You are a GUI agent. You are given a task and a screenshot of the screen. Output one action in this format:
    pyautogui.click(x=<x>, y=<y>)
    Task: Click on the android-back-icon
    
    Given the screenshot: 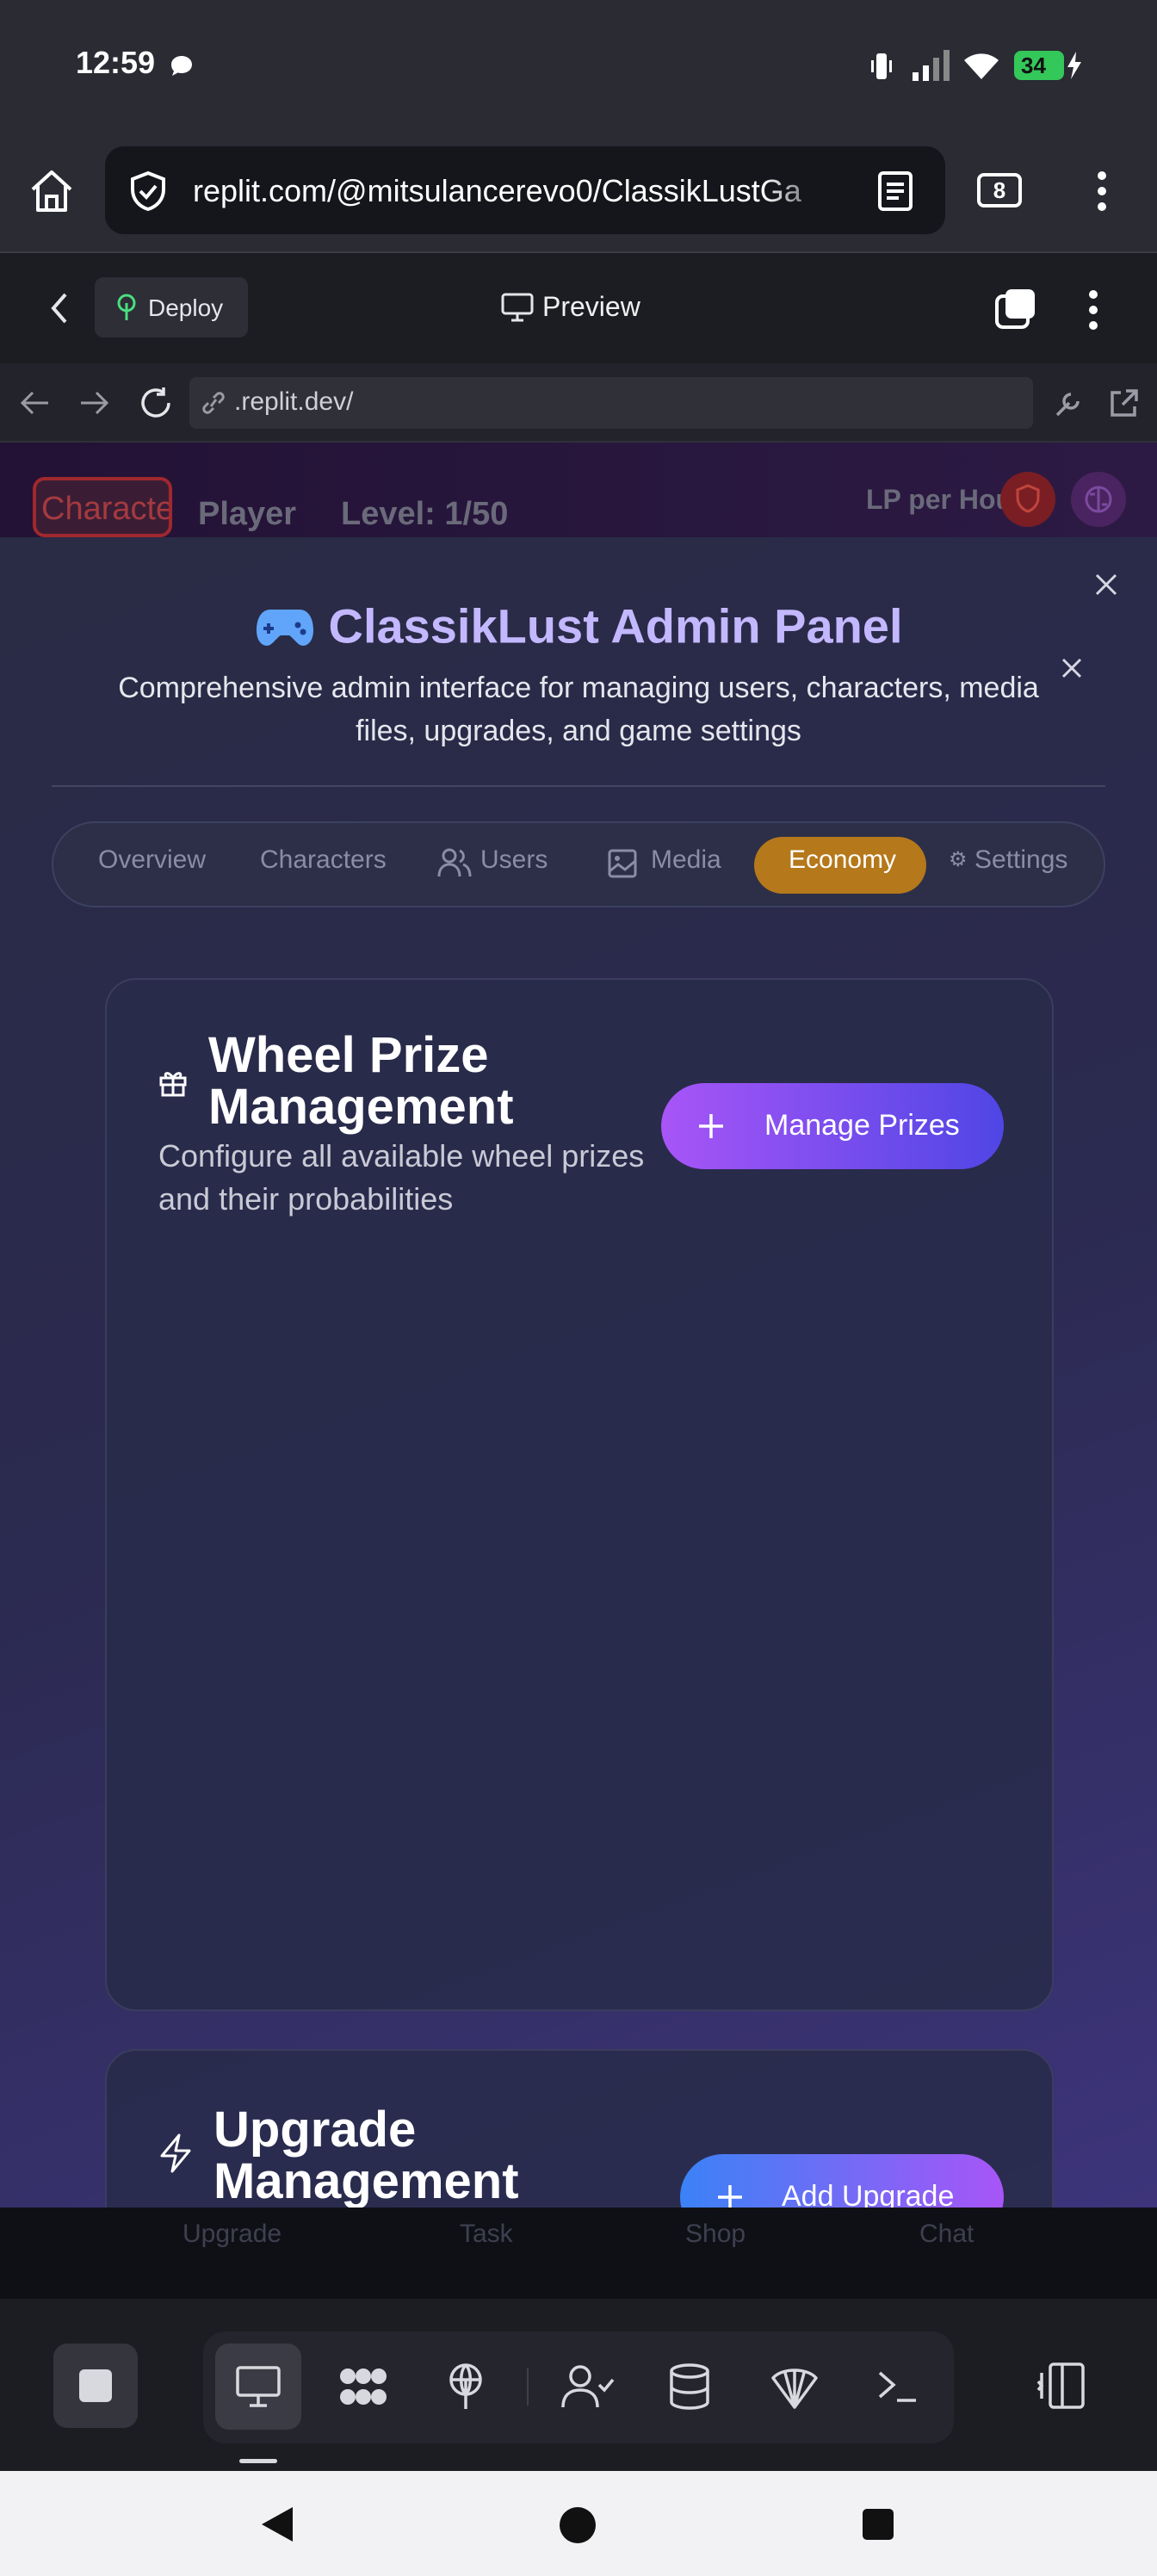 What is the action you would take?
    pyautogui.click(x=277, y=2524)
    